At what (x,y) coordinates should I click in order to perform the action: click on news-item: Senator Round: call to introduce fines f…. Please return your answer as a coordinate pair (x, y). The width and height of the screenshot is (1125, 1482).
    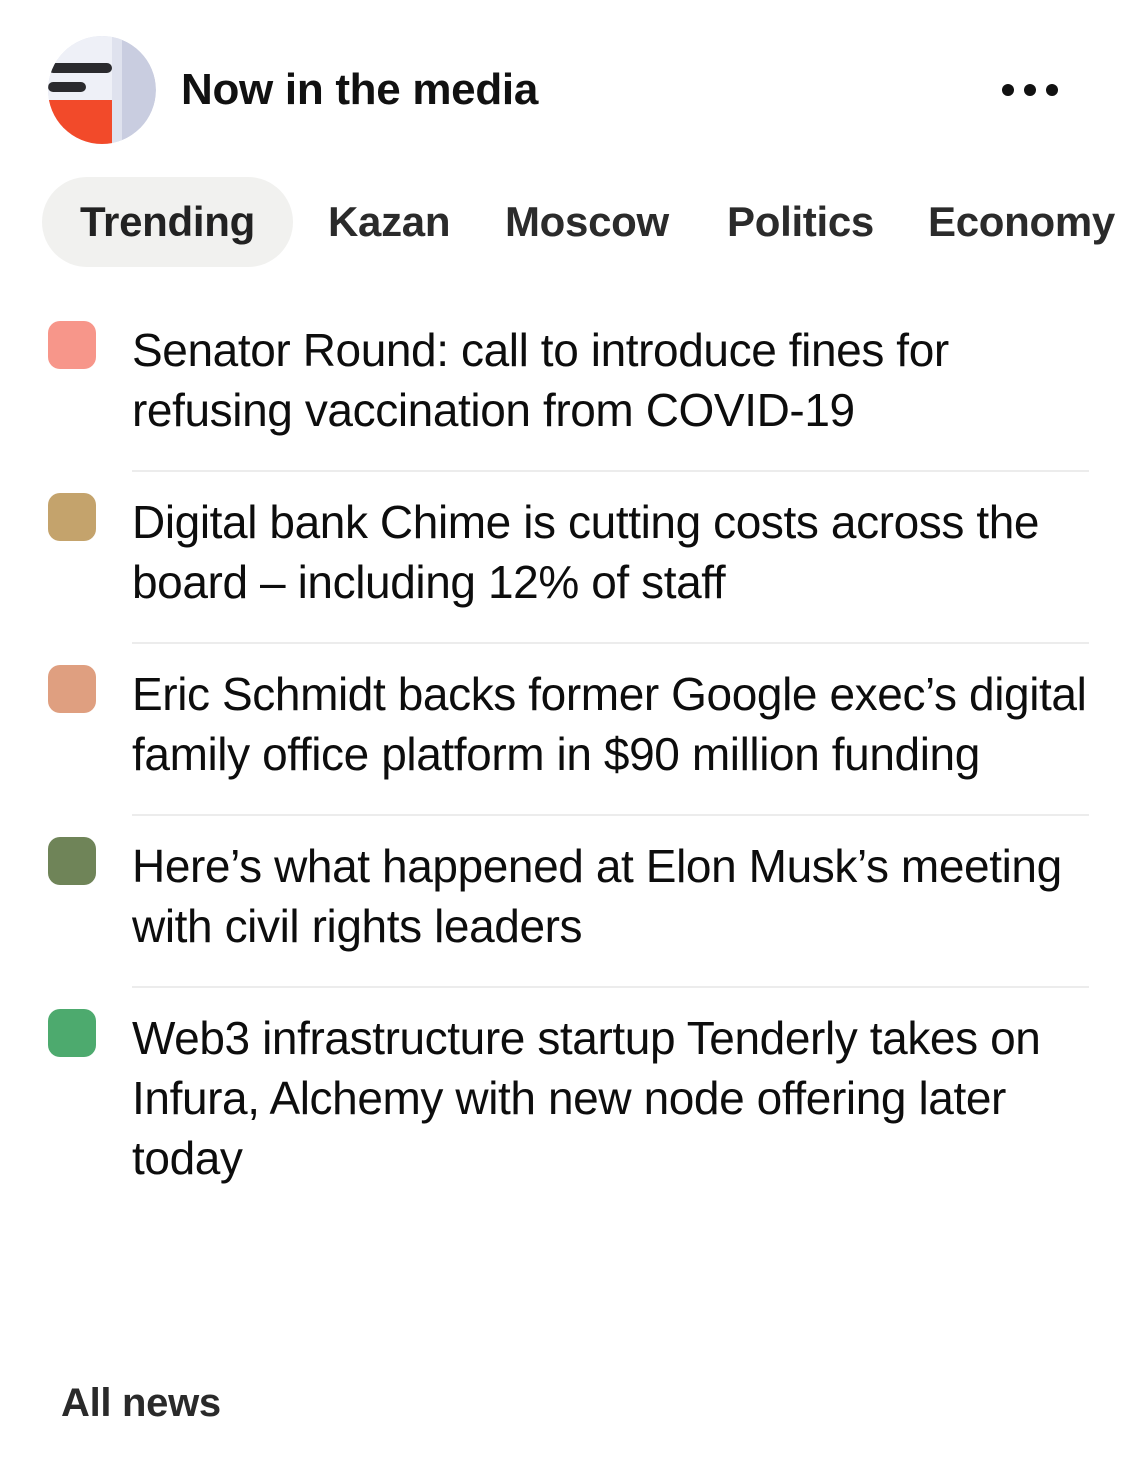
    Looking at the image, I should click on (562, 386).